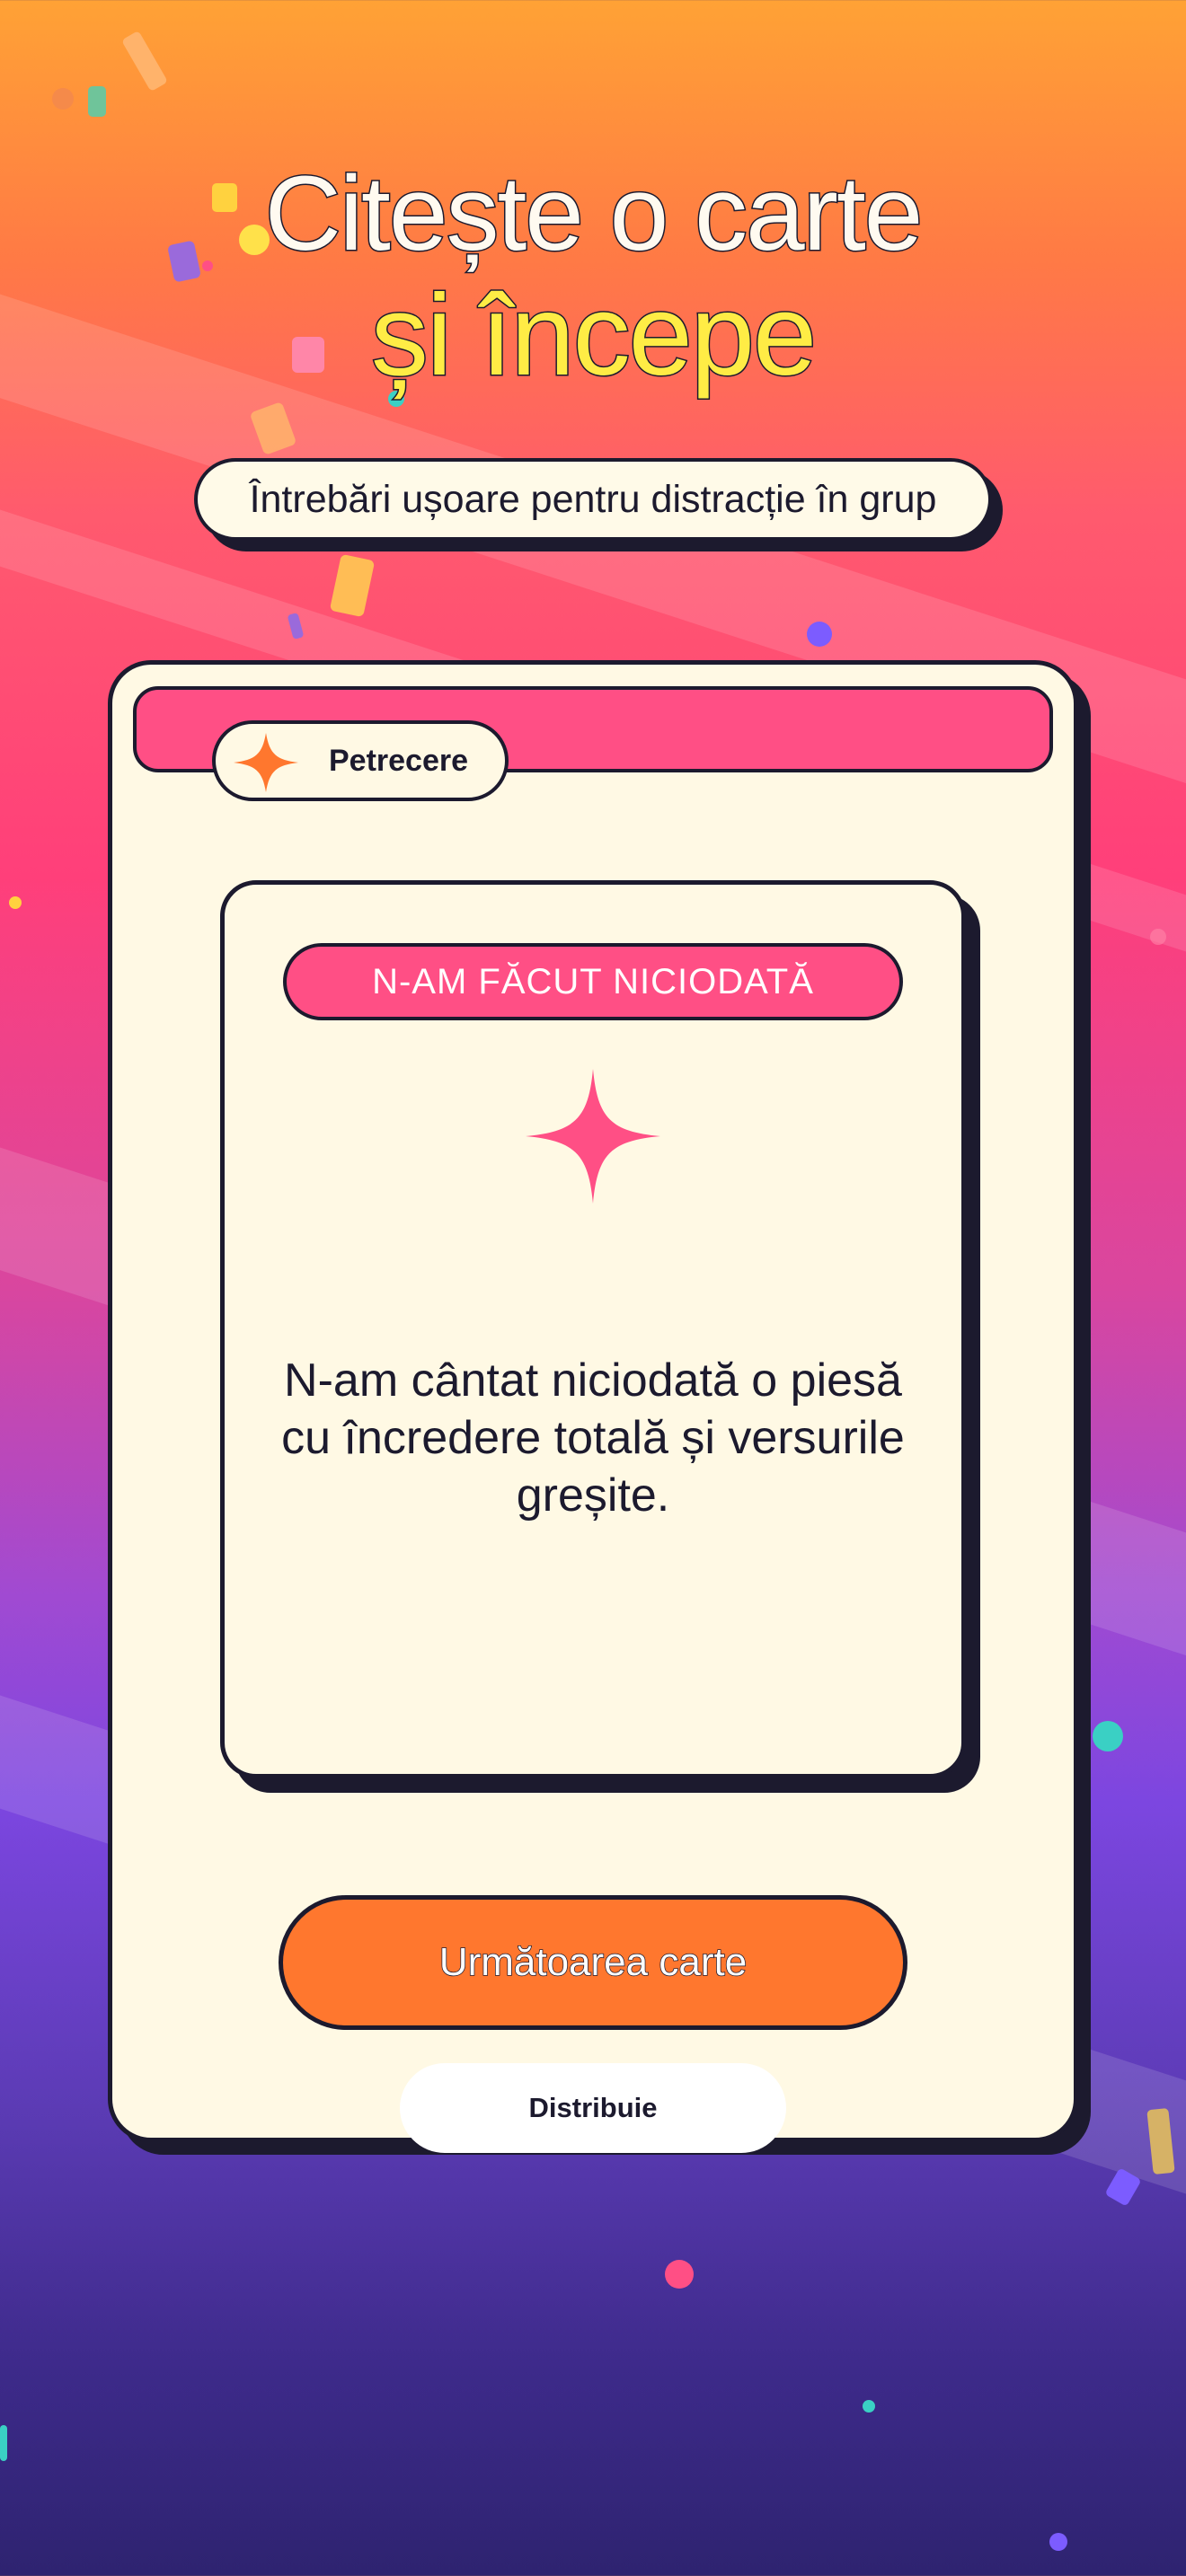  I want to click on title-line-2: și începe, so click(593, 335).